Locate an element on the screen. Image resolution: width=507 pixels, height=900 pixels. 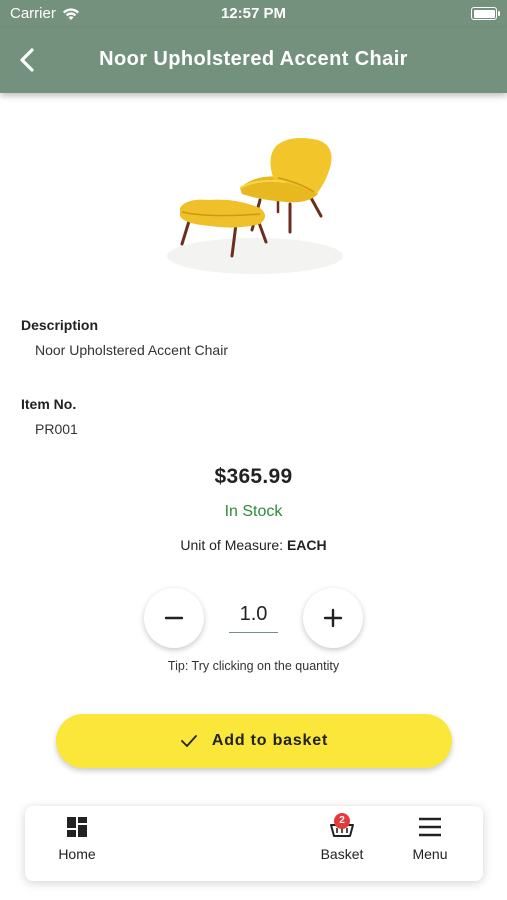
status-time: 12:57 PM is located at coordinates (253, 13).